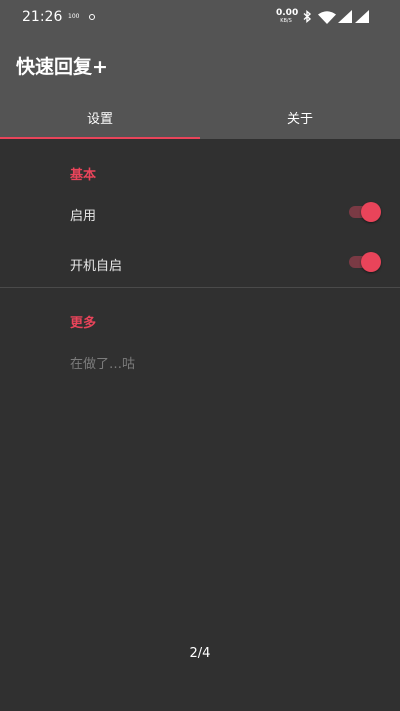  Describe the element at coordinates (200, 18) in the screenshot. I see `status-bar: 21:26 100 0.00 KB/S` at that location.